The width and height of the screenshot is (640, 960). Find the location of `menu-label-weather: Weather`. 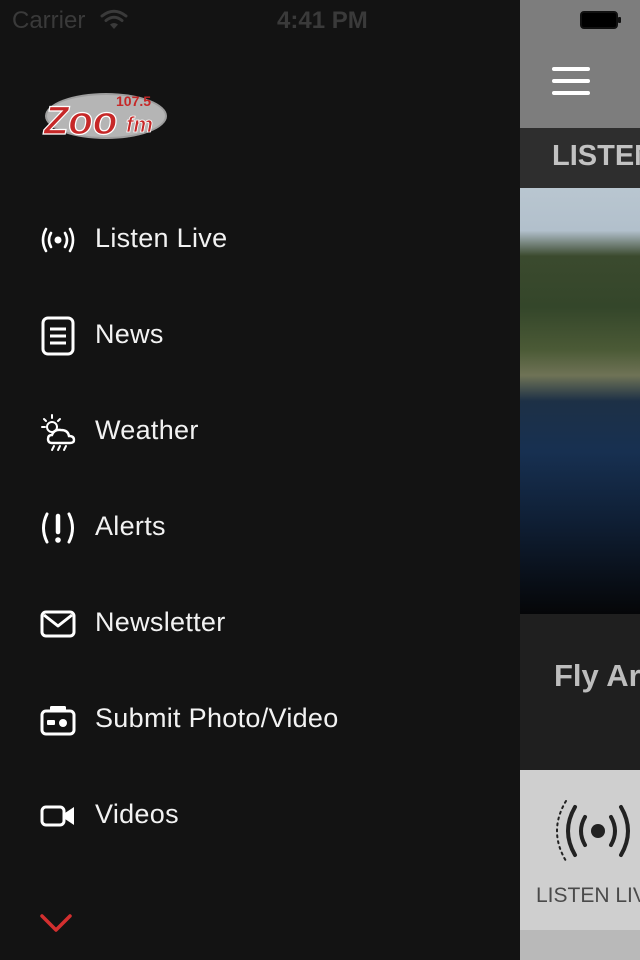

menu-label-weather: Weather is located at coordinates (147, 430).